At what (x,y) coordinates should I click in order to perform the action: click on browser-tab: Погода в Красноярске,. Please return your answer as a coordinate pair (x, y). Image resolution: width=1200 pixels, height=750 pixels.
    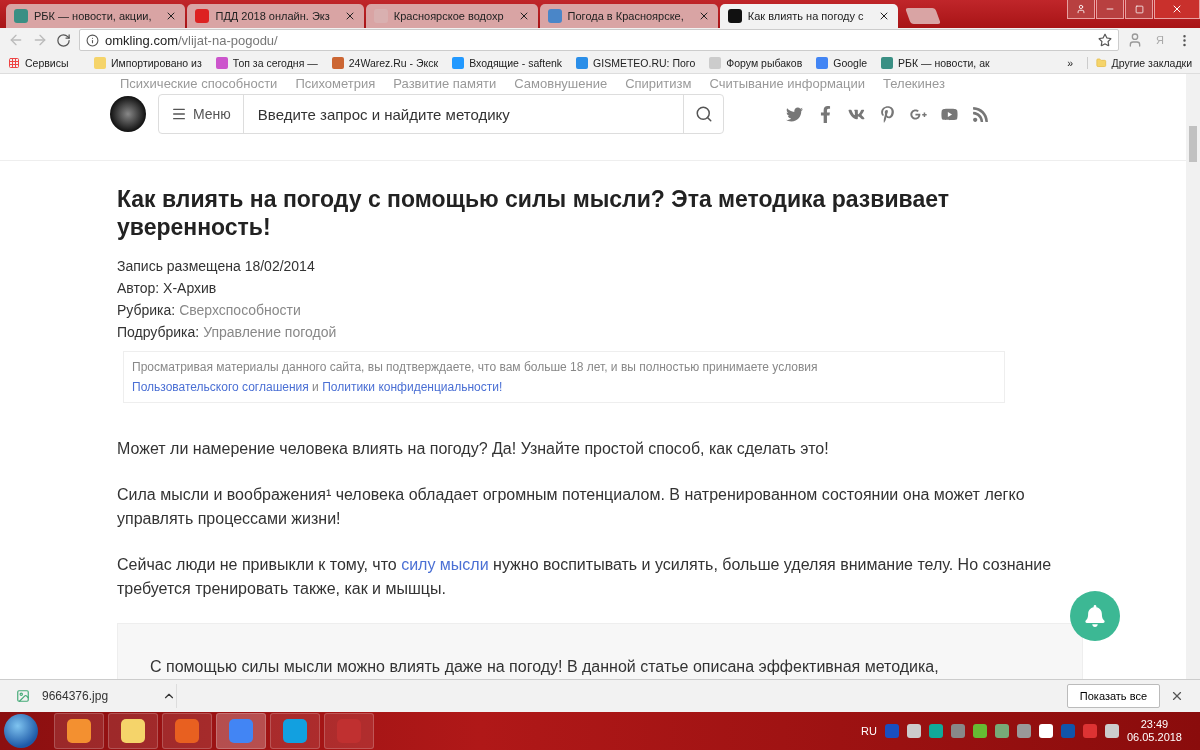
    Looking at the image, I should click on (628, 16).